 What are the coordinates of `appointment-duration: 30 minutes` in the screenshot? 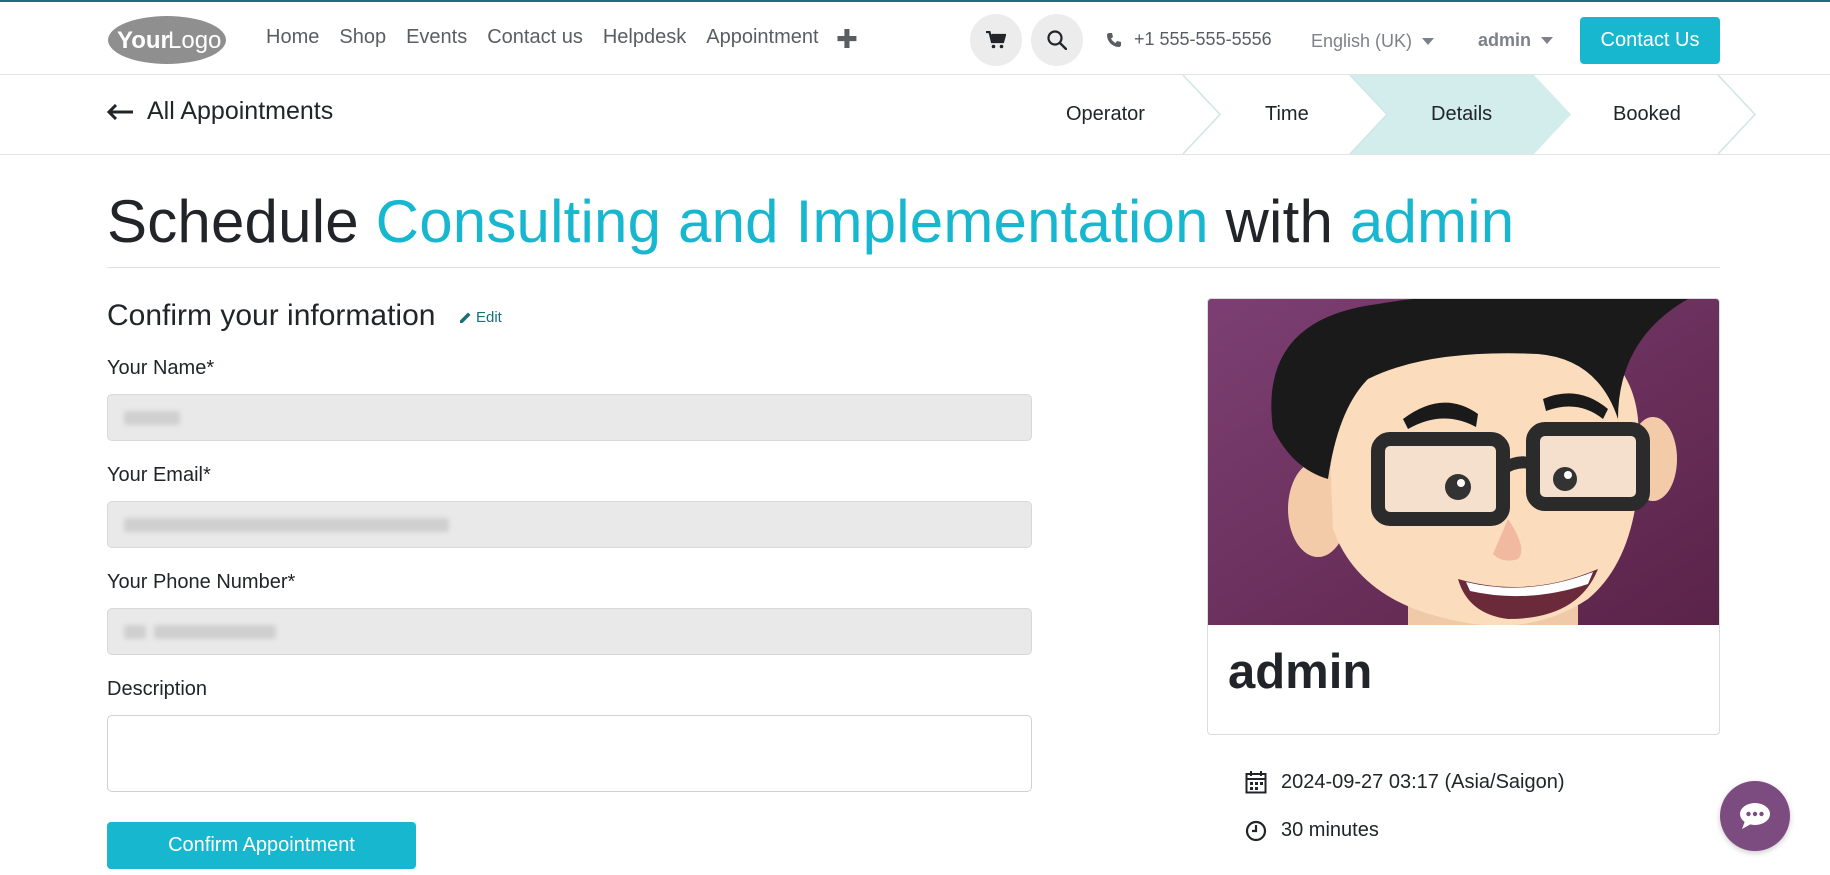 It's located at (1312, 830).